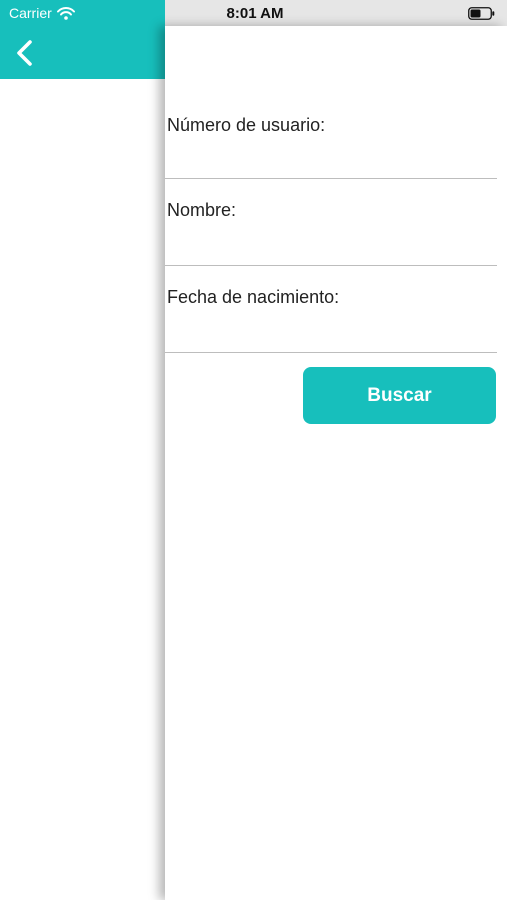 The height and width of the screenshot is (900, 507). I want to click on birthdate-field: Fecha de nacimiento:, so click(331, 310).